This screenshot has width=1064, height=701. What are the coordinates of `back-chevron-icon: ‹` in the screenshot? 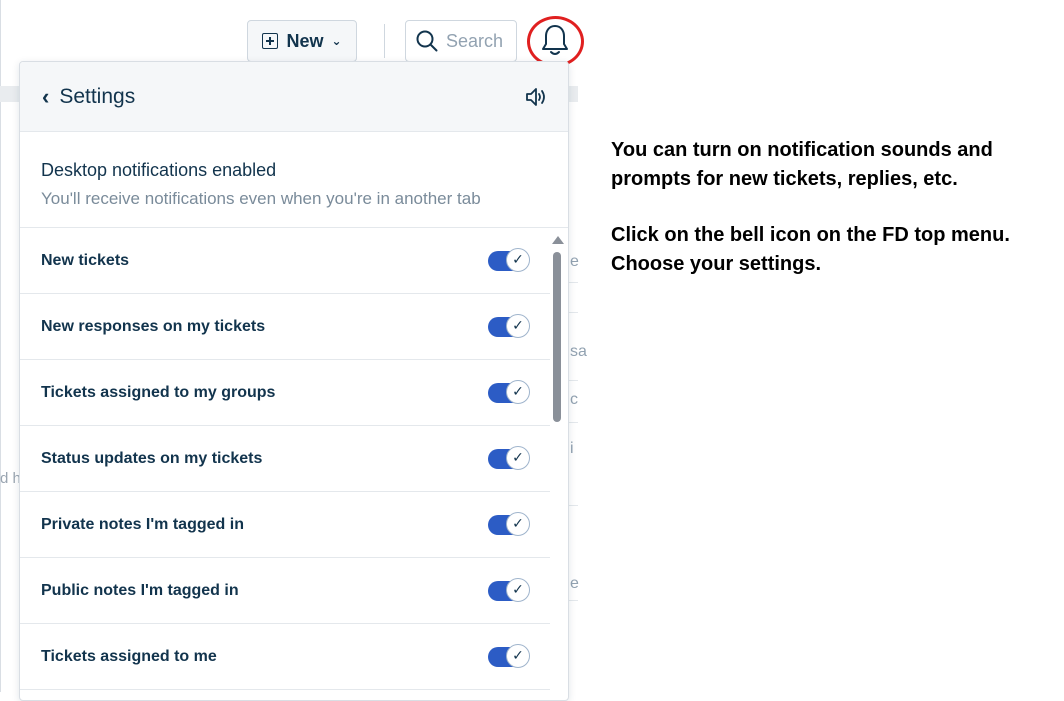 It's located at (45, 97).